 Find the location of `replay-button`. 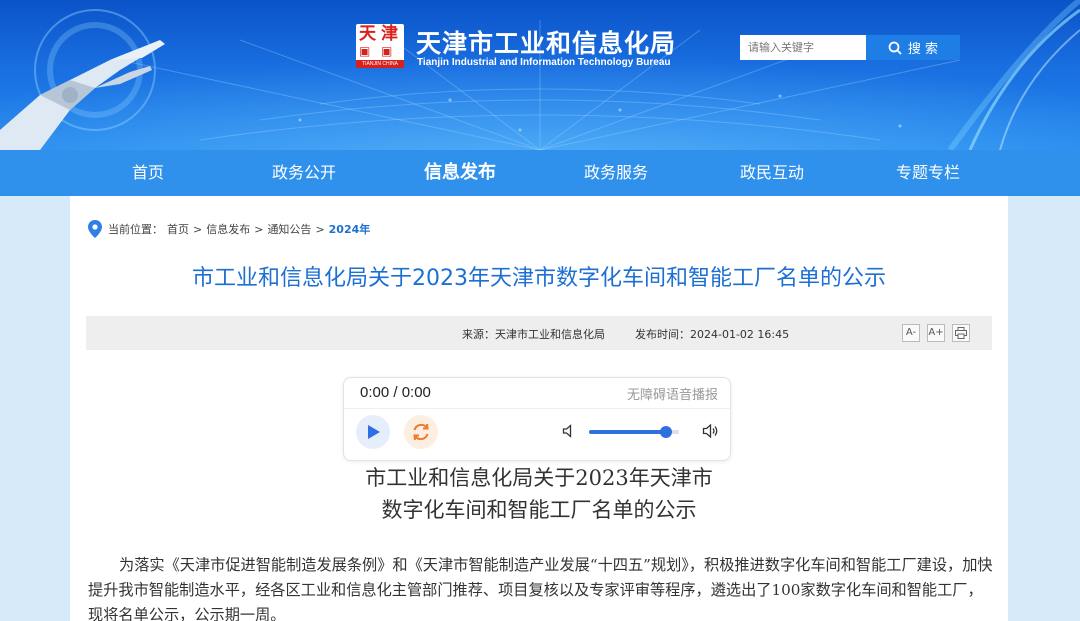

replay-button is located at coordinates (421, 432).